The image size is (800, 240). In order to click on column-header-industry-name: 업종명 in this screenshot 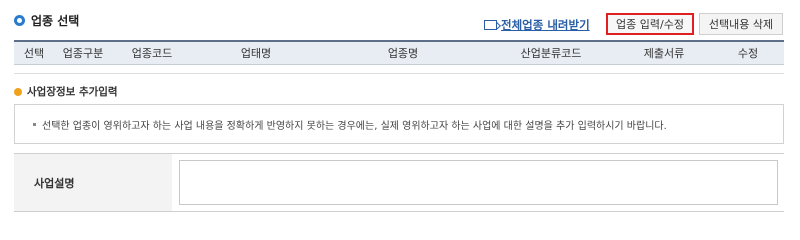, I will do `click(403, 53)`.